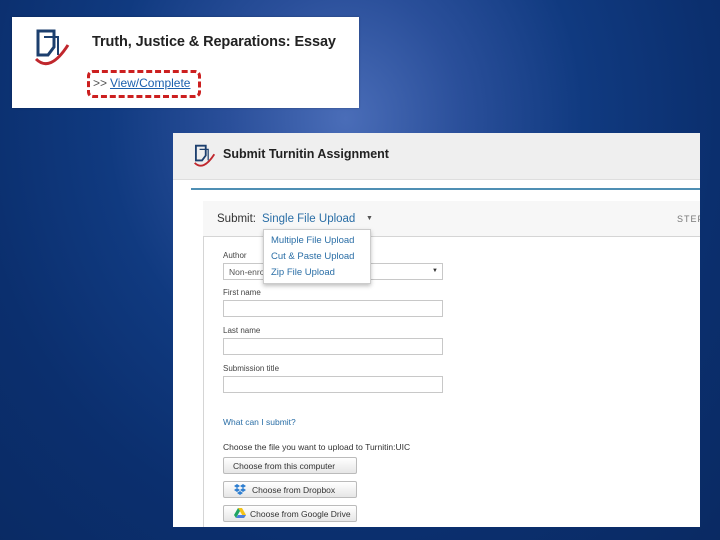 Image resolution: width=720 pixels, height=540 pixels. Describe the element at coordinates (284, 466) in the screenshot. I see `choose-from-computer-label: Choose from this computer` at that location.